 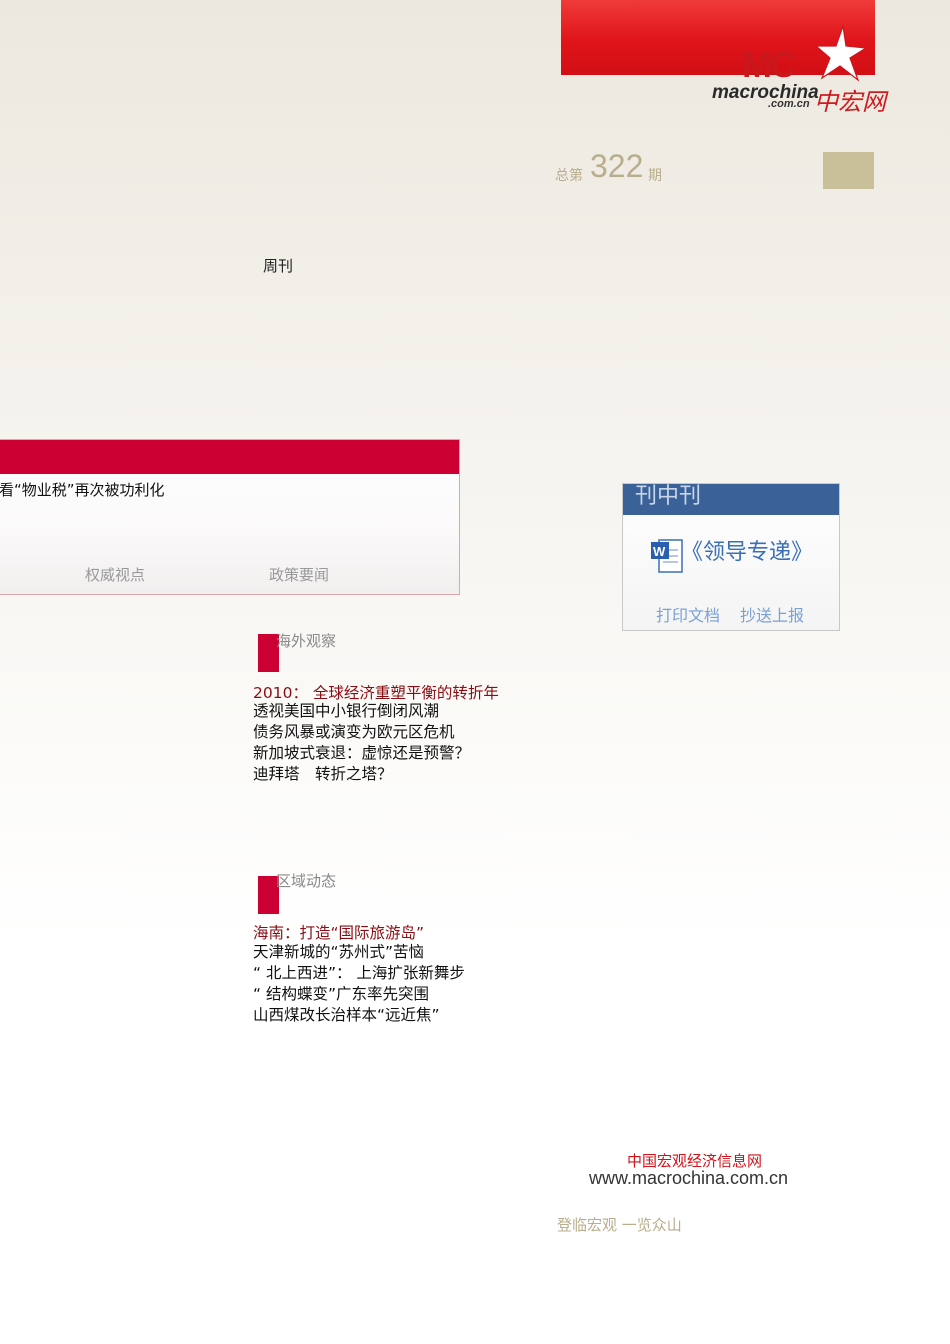 I want to click on logo-domain: .com.cn, so click(x=789, y=104).